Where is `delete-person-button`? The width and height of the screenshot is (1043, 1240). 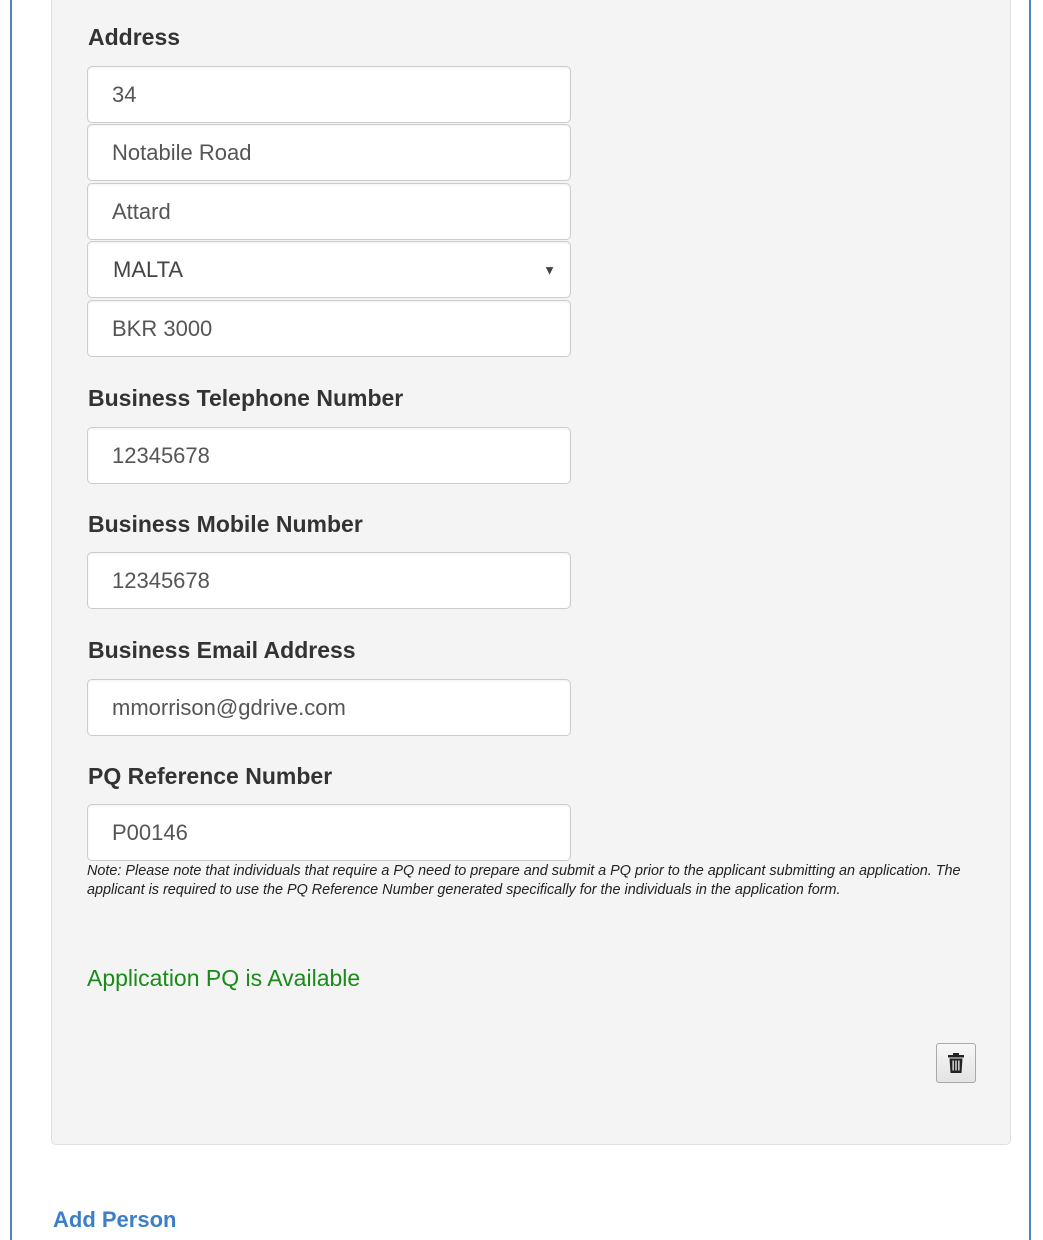 delete-person-button is located at coordinates (956, 1063).